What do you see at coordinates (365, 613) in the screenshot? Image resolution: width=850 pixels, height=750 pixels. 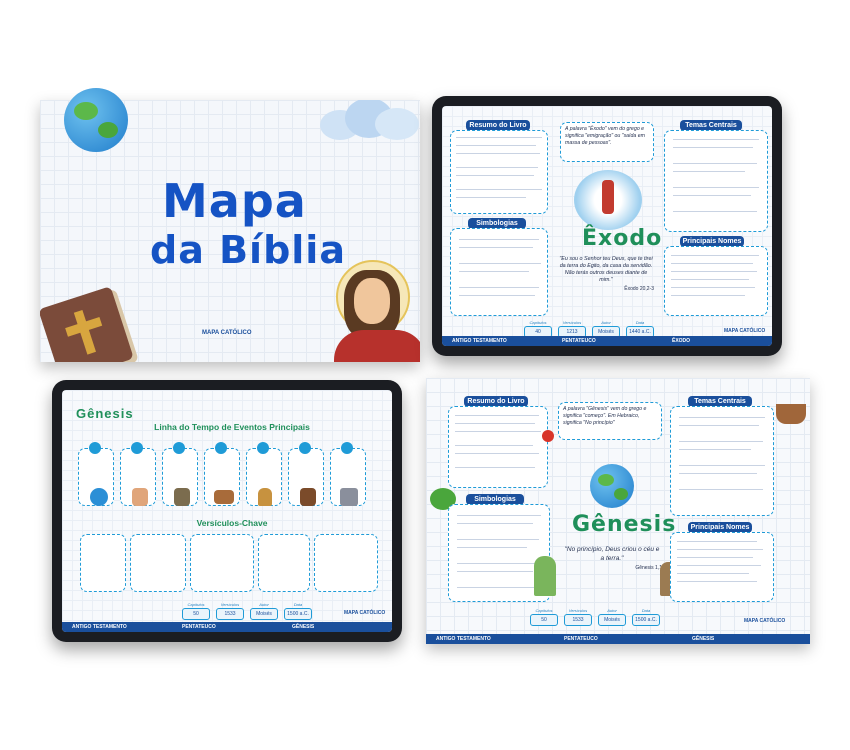 I see `genesis-timeline-brand: MAPA CATÓLICO` at bounding box center [365, 613].